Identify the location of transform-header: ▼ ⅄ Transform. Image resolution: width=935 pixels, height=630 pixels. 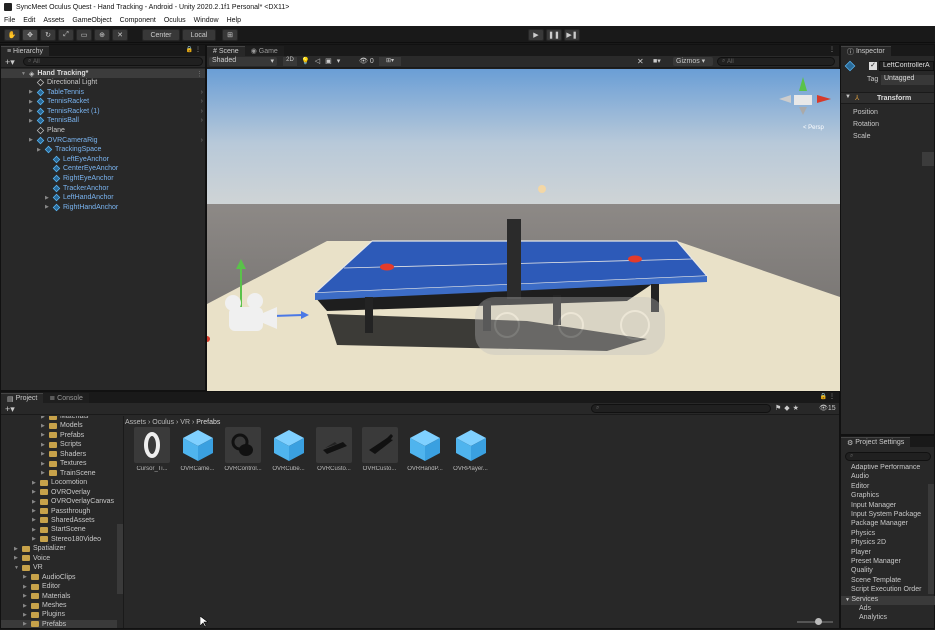
(887, 98).